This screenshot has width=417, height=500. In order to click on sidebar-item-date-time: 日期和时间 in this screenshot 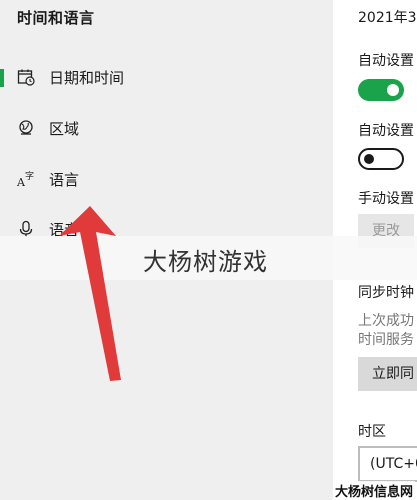, I will do `click(166, 77)`.